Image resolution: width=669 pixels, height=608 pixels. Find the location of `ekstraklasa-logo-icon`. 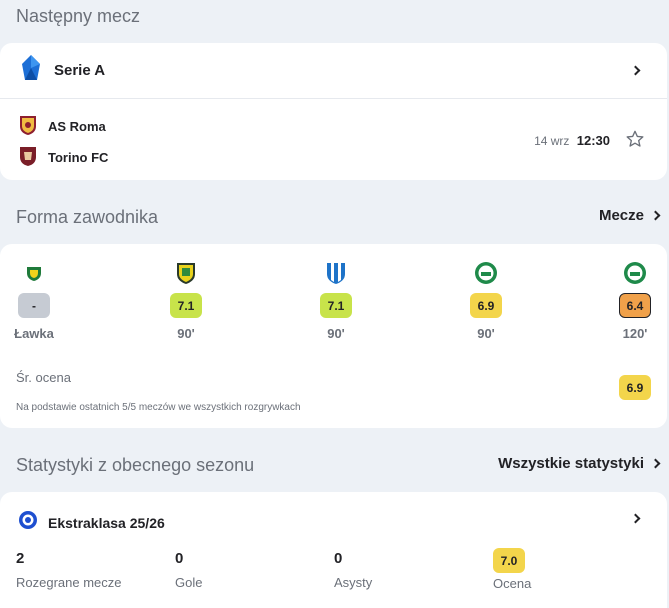

ekstraklasa-logo-icon is located at coordinates (28, 522).